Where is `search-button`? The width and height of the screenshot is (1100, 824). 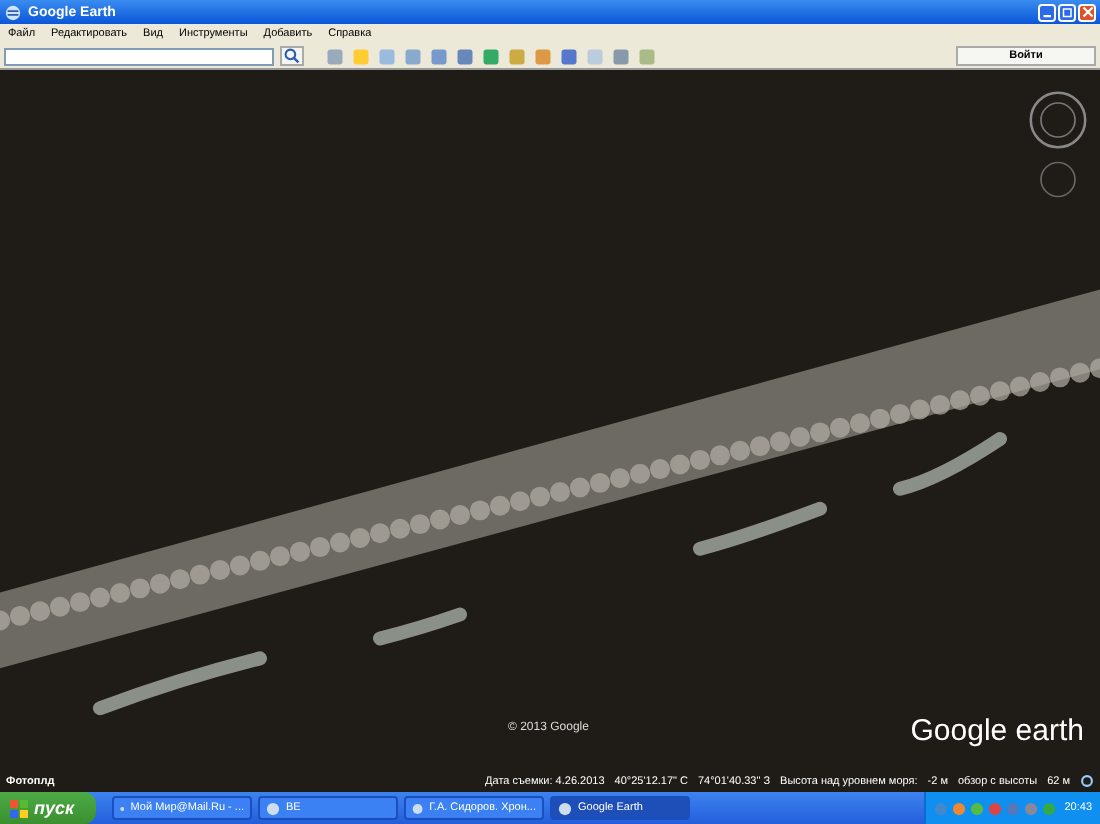
search-button is located at coordinates (292, 56).